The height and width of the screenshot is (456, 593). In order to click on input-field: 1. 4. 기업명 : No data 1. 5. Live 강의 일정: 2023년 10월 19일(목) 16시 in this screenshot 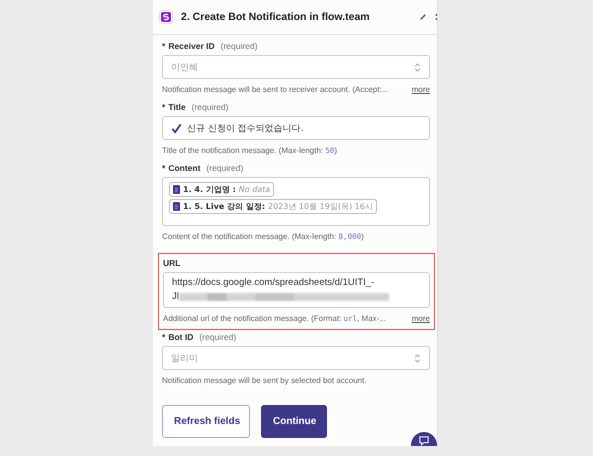, I will do `click(296, 201)`.